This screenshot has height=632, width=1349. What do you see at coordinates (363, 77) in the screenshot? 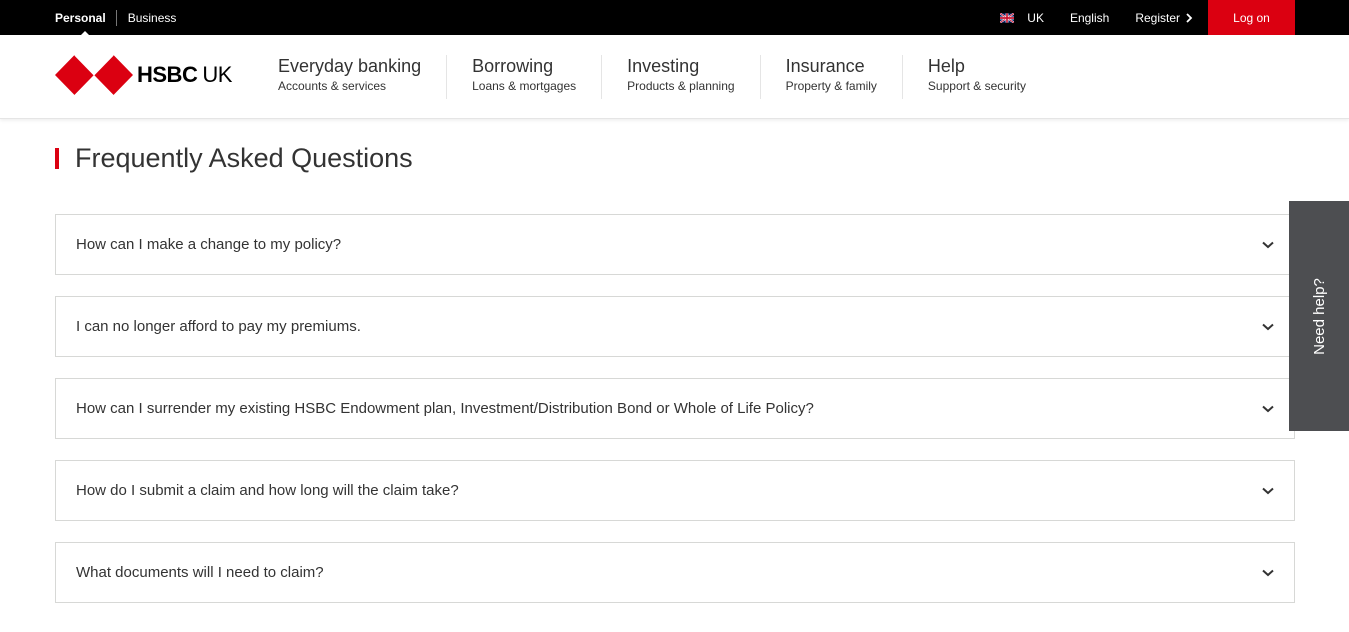
I see `nav-item-everyday-banking: Everyday banking Accounts & services` at bounding box center [363, 77].